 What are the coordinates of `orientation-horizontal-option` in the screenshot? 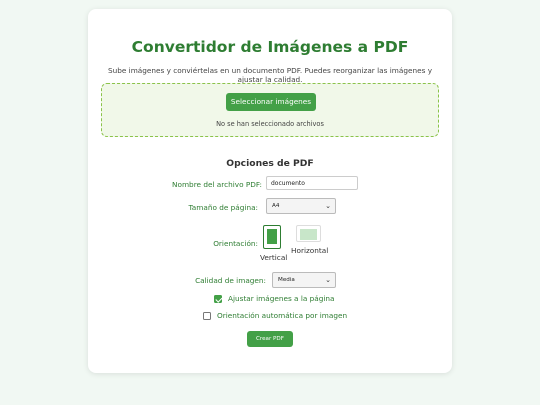 It's located at (308, 233).